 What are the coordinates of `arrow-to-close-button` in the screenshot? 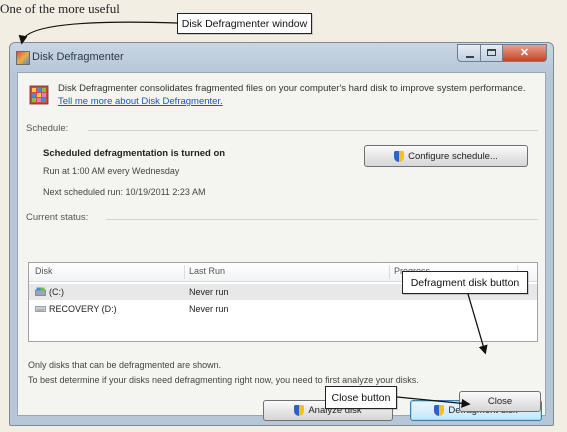 It's located at (433, 402).